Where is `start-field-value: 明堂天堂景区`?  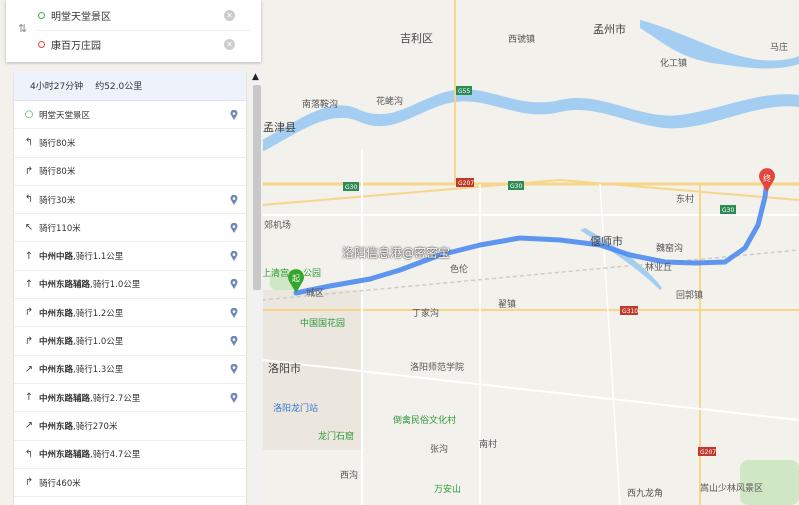 start-field-value: 明堂天堂景区 is located at coordinates (81, 17).